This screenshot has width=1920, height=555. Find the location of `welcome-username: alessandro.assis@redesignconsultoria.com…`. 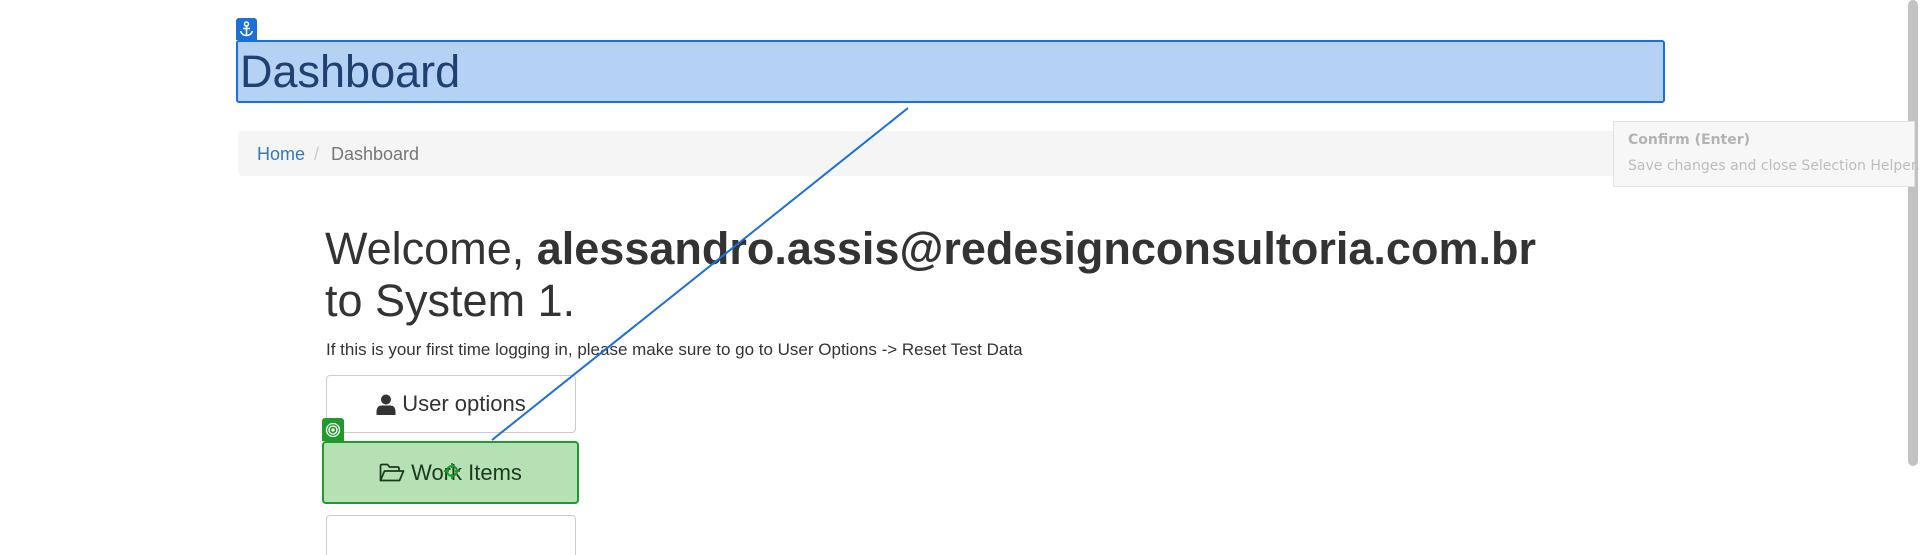

welcome-username: alessandro.assis@redesignconsultoria.com… is located at coordinates (1036, 248).